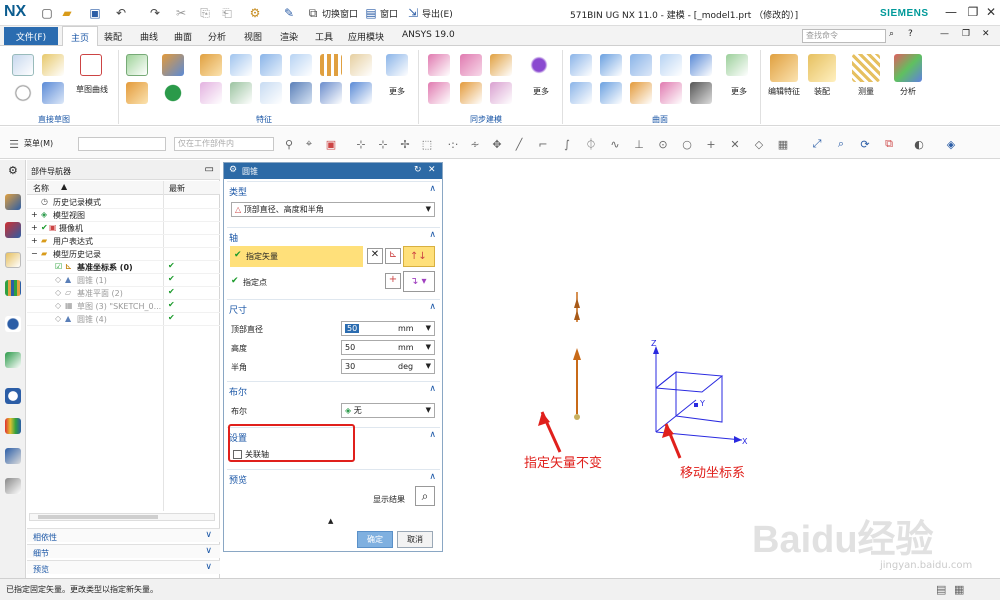 The height and width of the screenshot is (600, 1000). What do you see at coordinates (13, 456) in the screenshot?
I see `process-studio-icon` at bounding box center [13, 456].